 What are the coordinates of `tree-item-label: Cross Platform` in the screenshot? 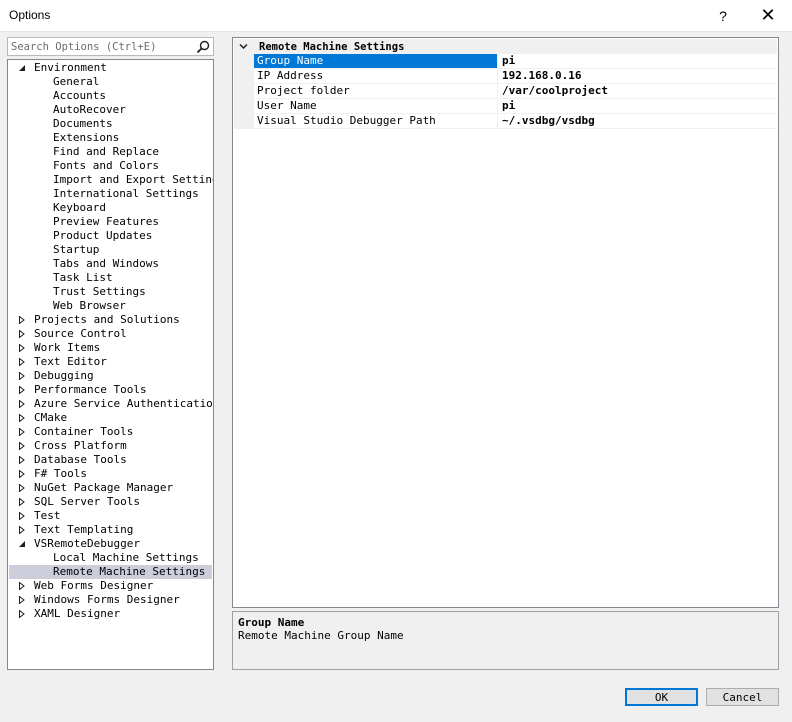 It's located at (80, 445).